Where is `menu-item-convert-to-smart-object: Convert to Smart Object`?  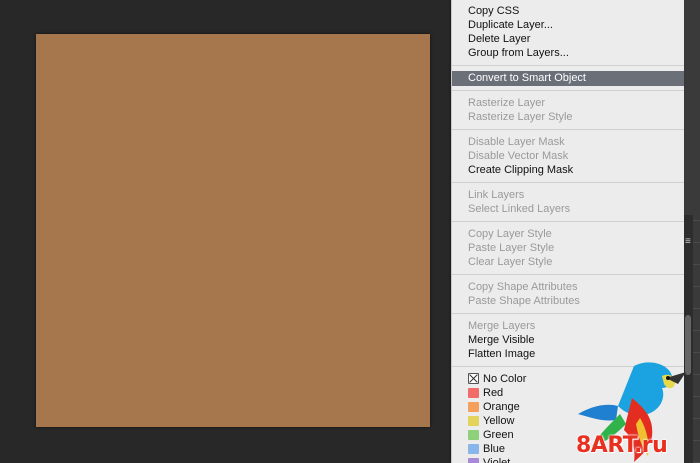 menu-item-convert-to-smart-object: Convert to Smart Object is located at coordinates (568, 78).